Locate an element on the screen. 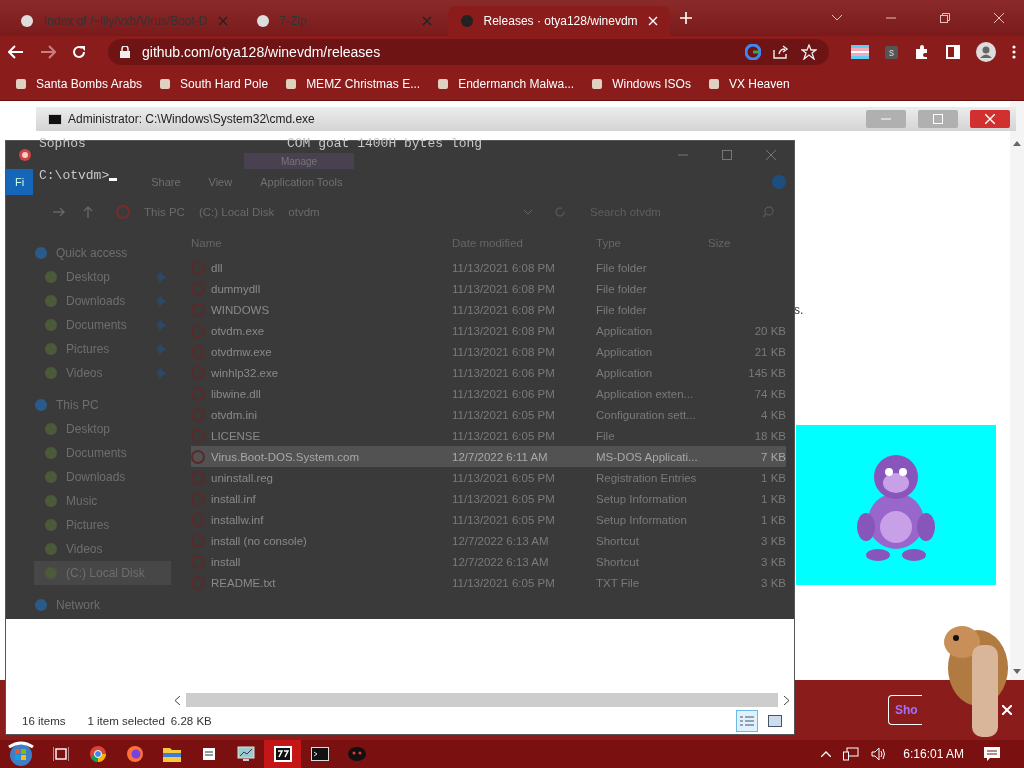 Image resolution: width=1024 pixels, height=768 pixels. browser-tab: Index of /~lily/vxh/Virus/Boot-D is located at coordinates (124, 21).